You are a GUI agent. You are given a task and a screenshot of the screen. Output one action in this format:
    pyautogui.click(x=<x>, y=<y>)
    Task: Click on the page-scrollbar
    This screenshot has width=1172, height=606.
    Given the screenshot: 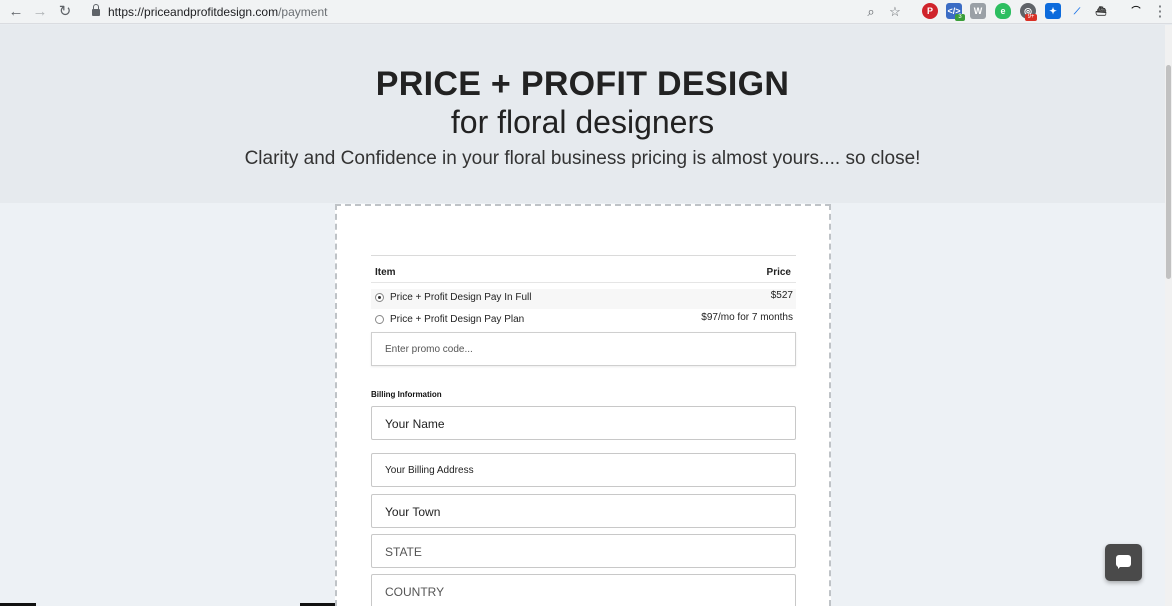 What is the action you would take?
    pyautogui.click(x=1168, y=315)
    